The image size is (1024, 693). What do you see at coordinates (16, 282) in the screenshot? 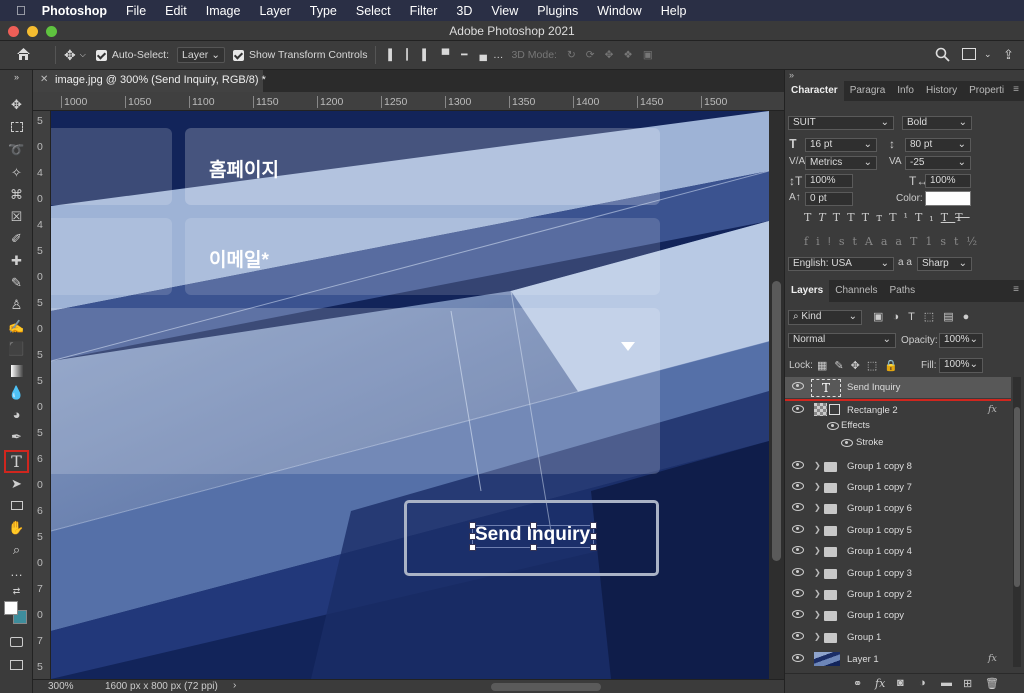
I see `brush-tool-icon: ✎` at bounding box center [16, 282].